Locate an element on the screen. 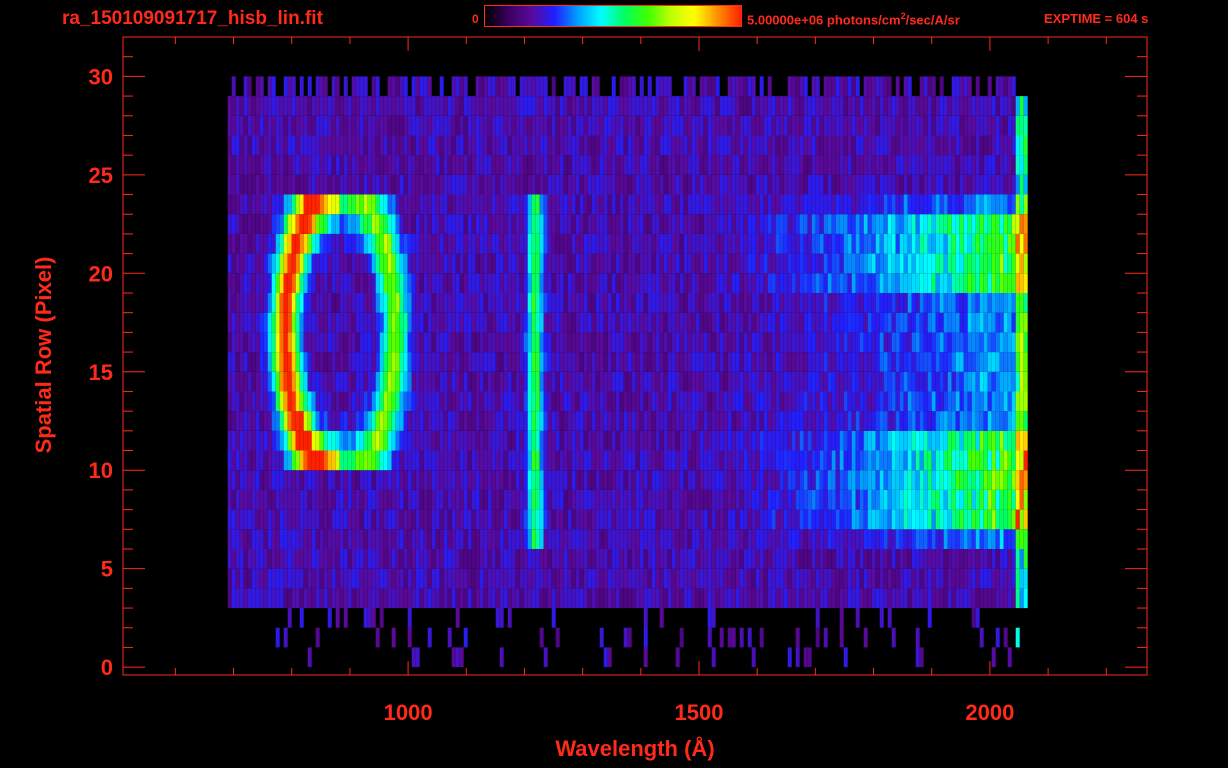 This screenshot has width=1228, height=768. y-axis-label: Spatial Row (Pixel) is located at coordinates (43, 355).